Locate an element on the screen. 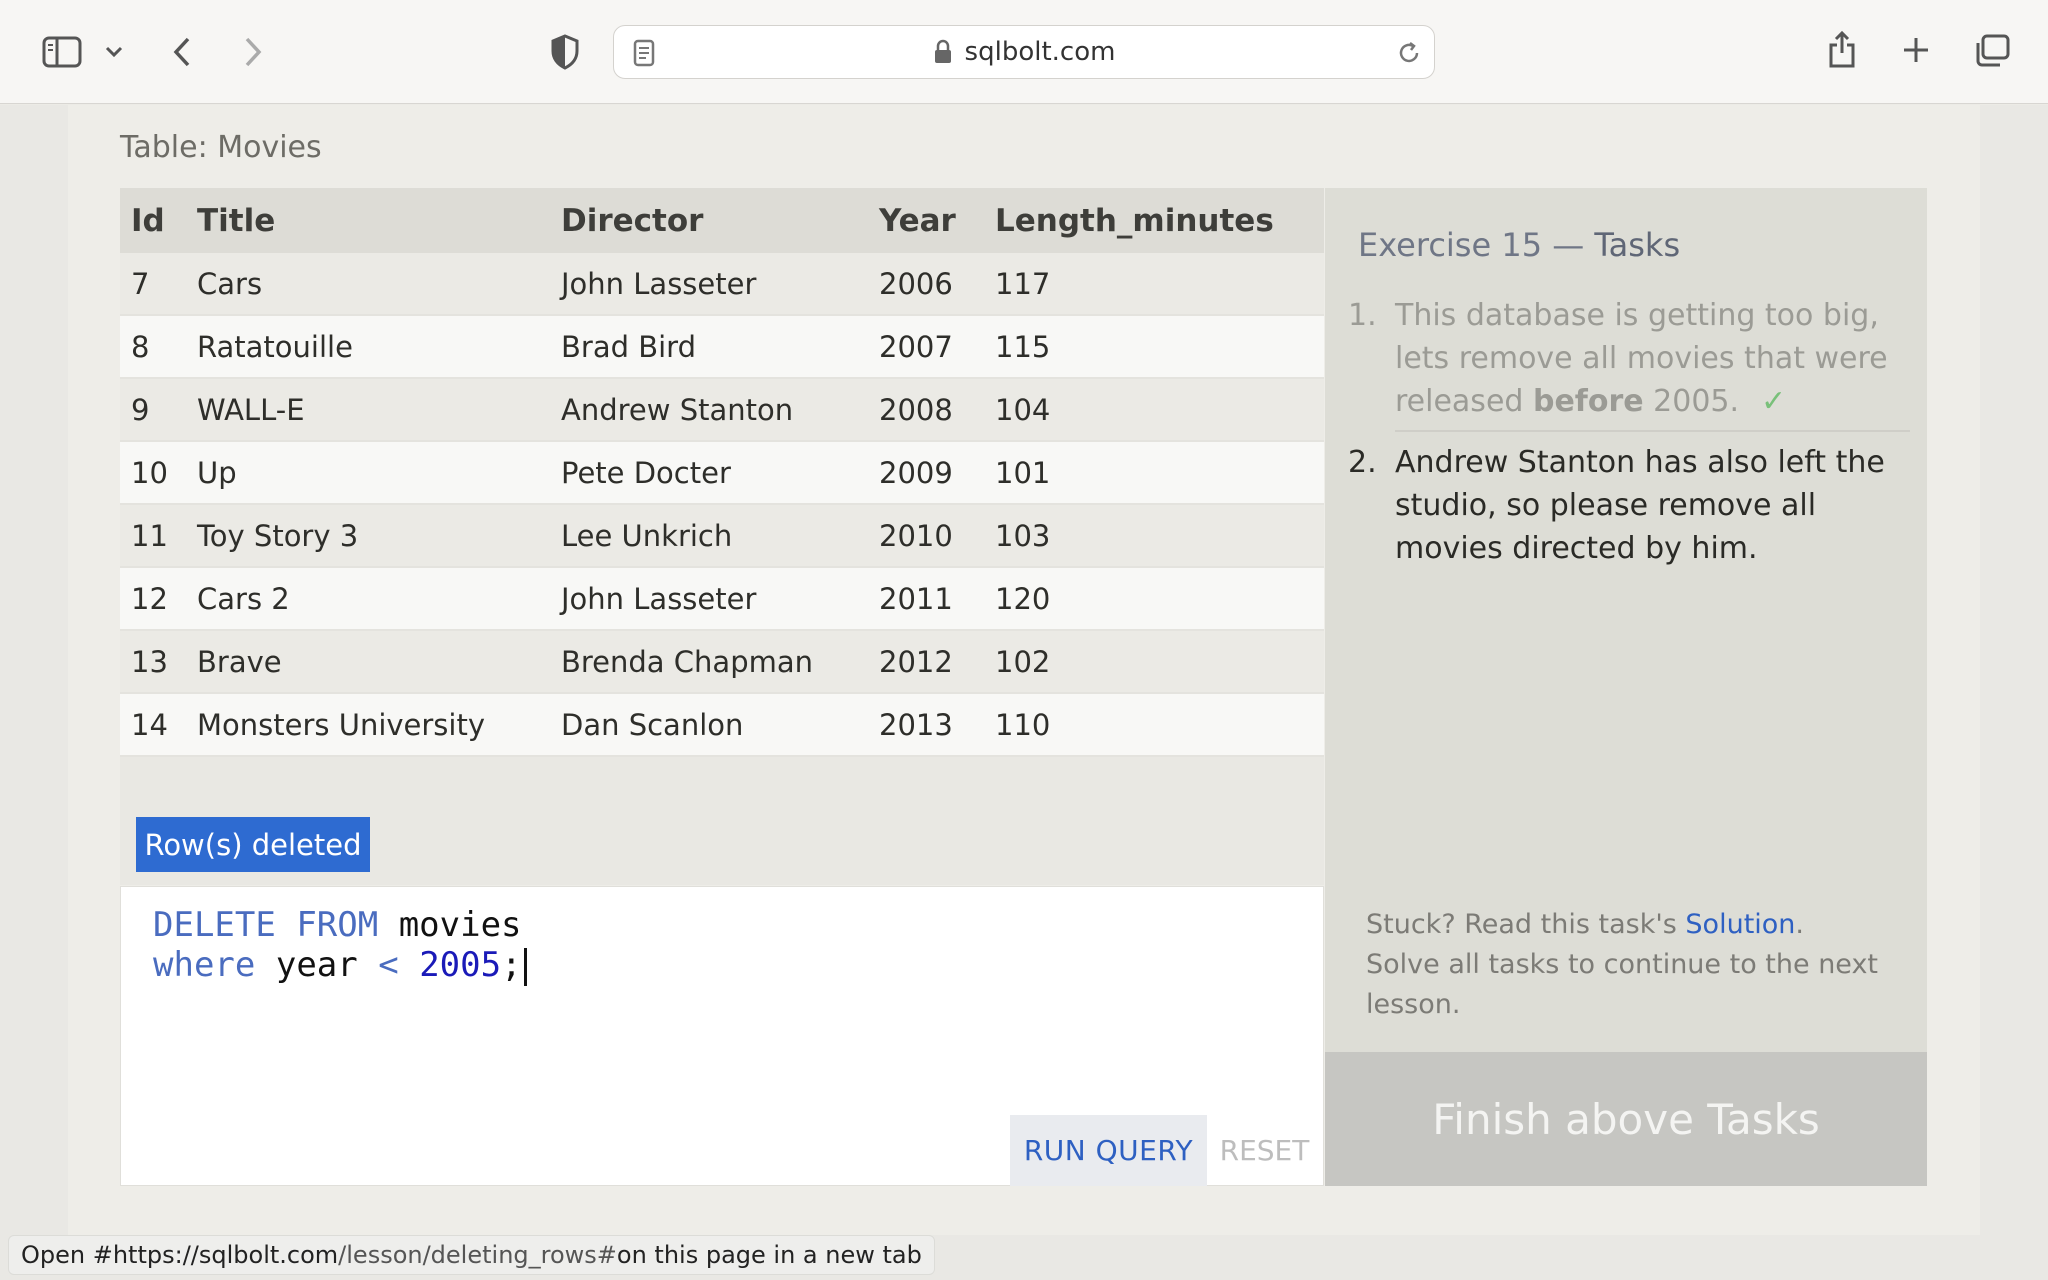  cell-id: 10 is located at coordinates (149, 472).